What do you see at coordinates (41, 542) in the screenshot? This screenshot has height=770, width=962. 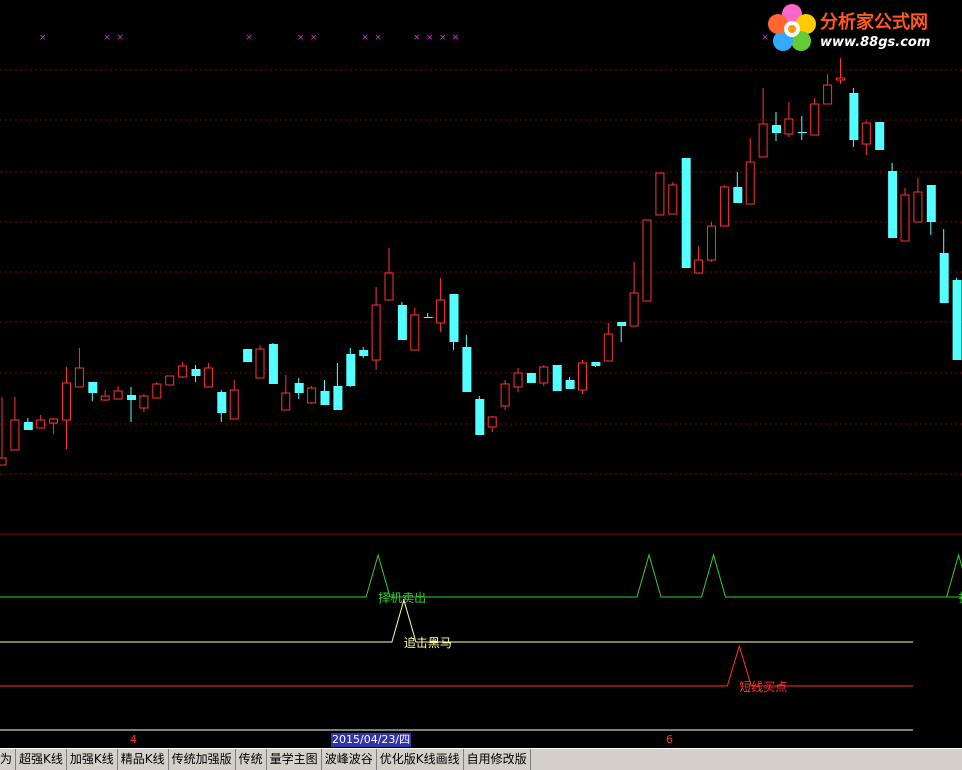 I see `readout-value-2: : 15.00` at bounding box center [41, 542].